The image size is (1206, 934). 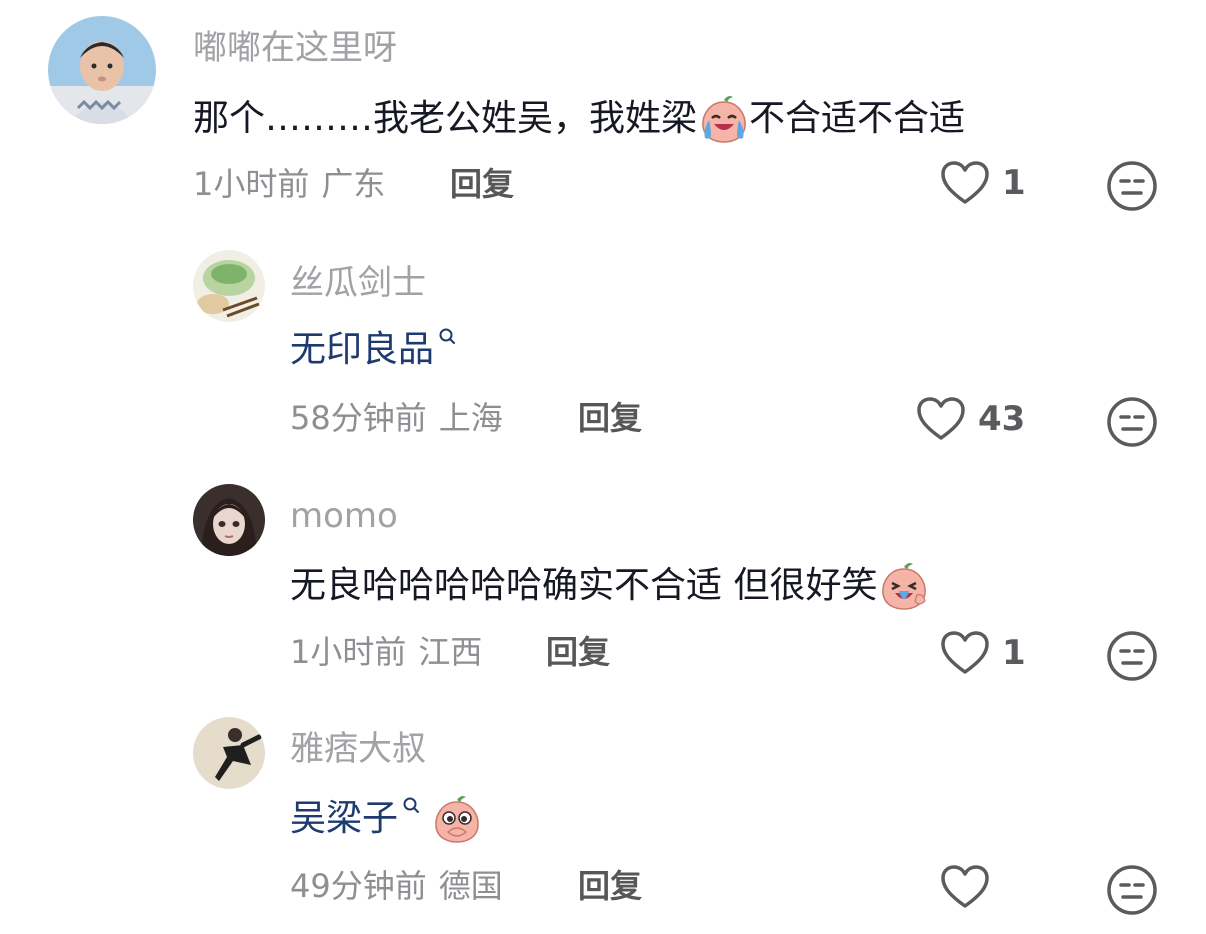 I want to click on like-count: 43, so click(x=1002, y=419).